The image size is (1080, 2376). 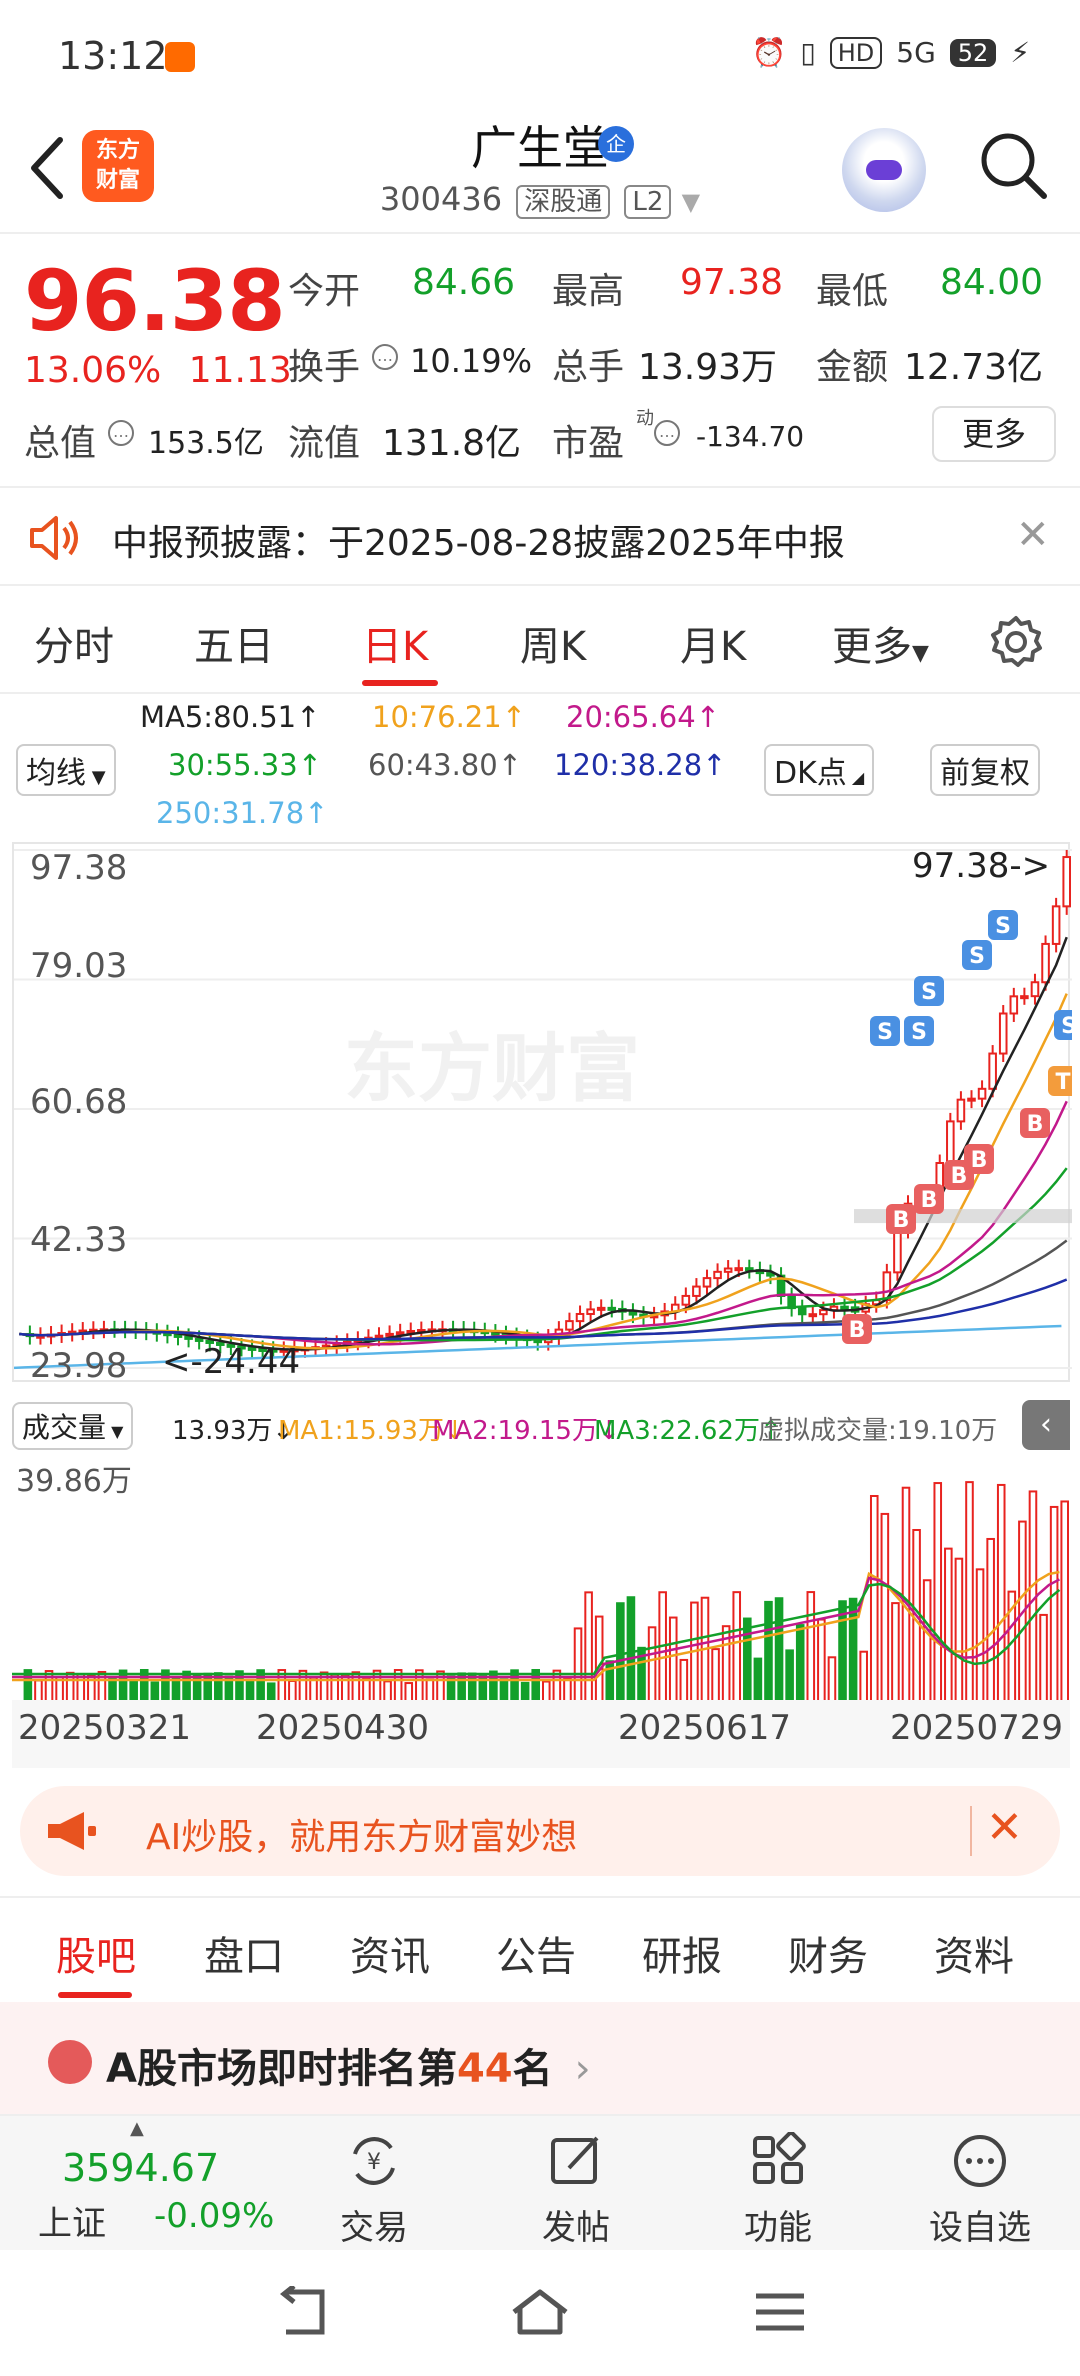 I want to click on tabs-divider, so click(x=540, y=693).